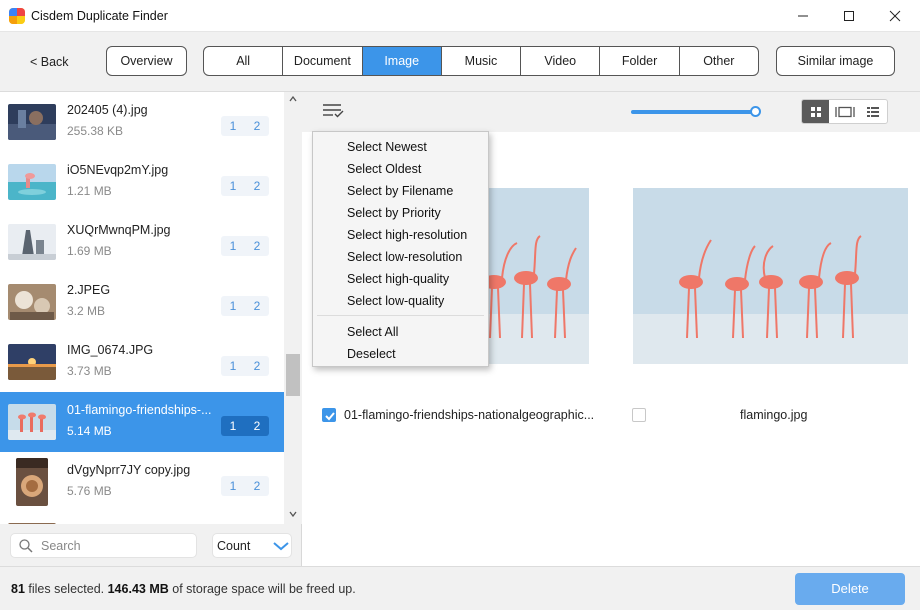 The width and height of the screenshot is (920, 610). I want to click on tab-folder: Folder, so click(640, 61).